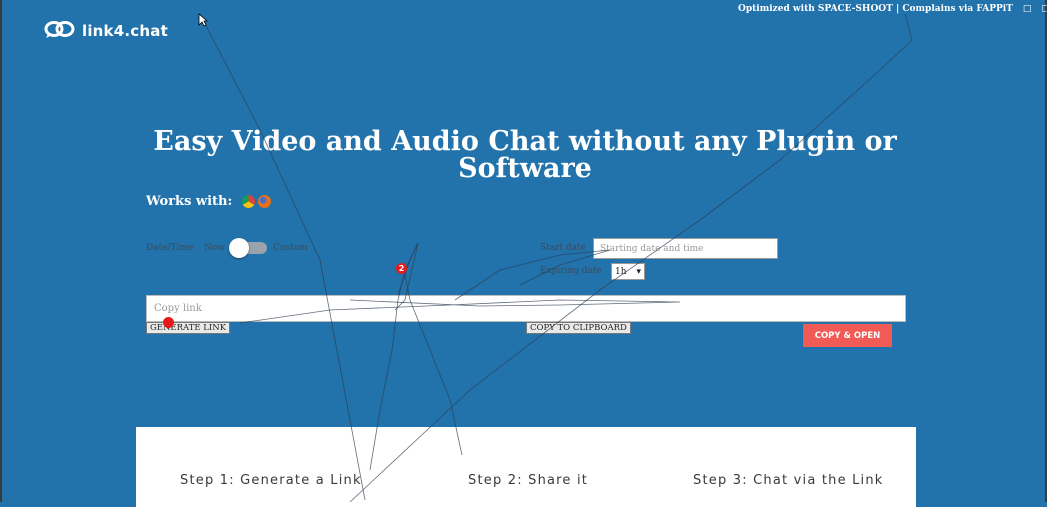  What do you see at coordinates (401, 268) in the screenshot?
I see `marker-2: 2` at bounding box center [401, 268].